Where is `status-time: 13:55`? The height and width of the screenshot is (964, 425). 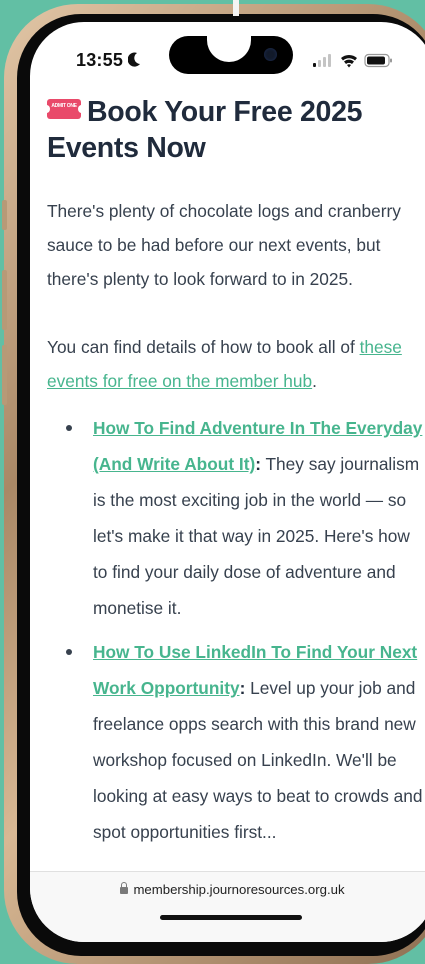 status-time: 13:55 is located at coordinates (100, 60).